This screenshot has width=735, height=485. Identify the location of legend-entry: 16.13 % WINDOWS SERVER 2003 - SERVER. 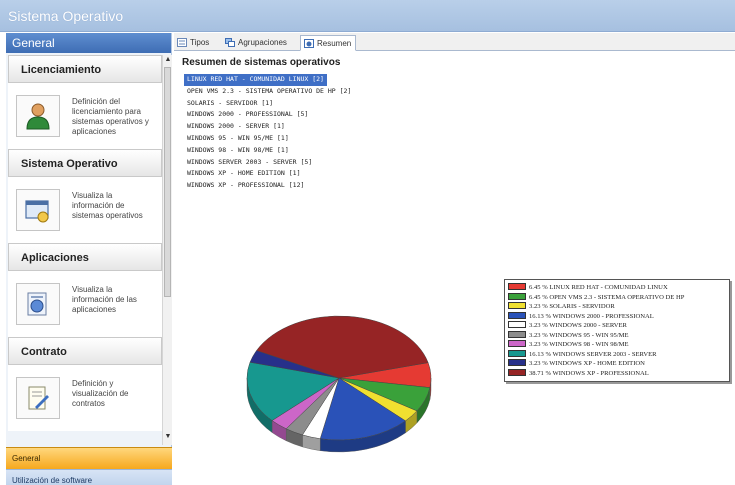
(617, 354).